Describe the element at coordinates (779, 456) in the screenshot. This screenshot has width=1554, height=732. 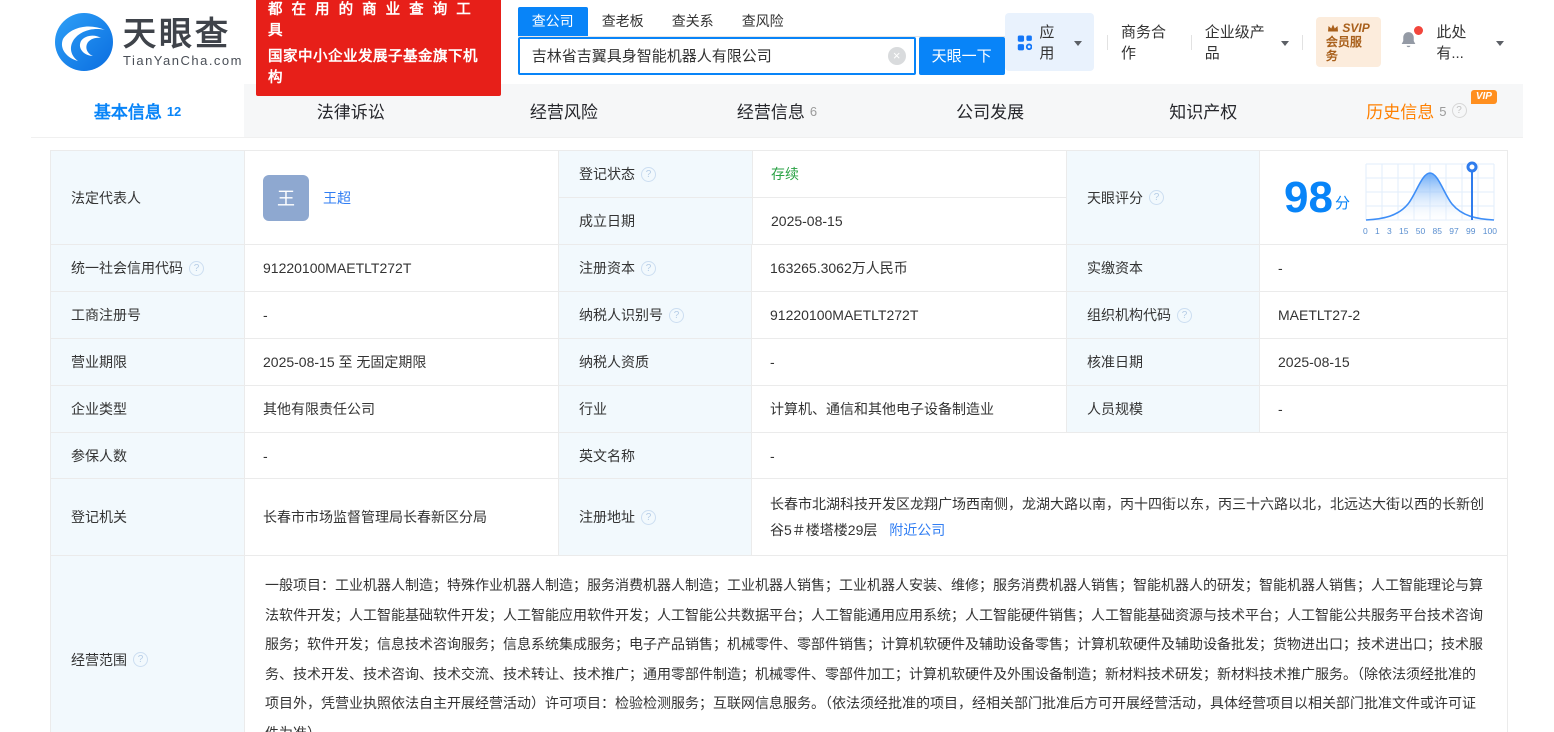
I see `table-row: 参保人数 - 英文名称 -` at that location.